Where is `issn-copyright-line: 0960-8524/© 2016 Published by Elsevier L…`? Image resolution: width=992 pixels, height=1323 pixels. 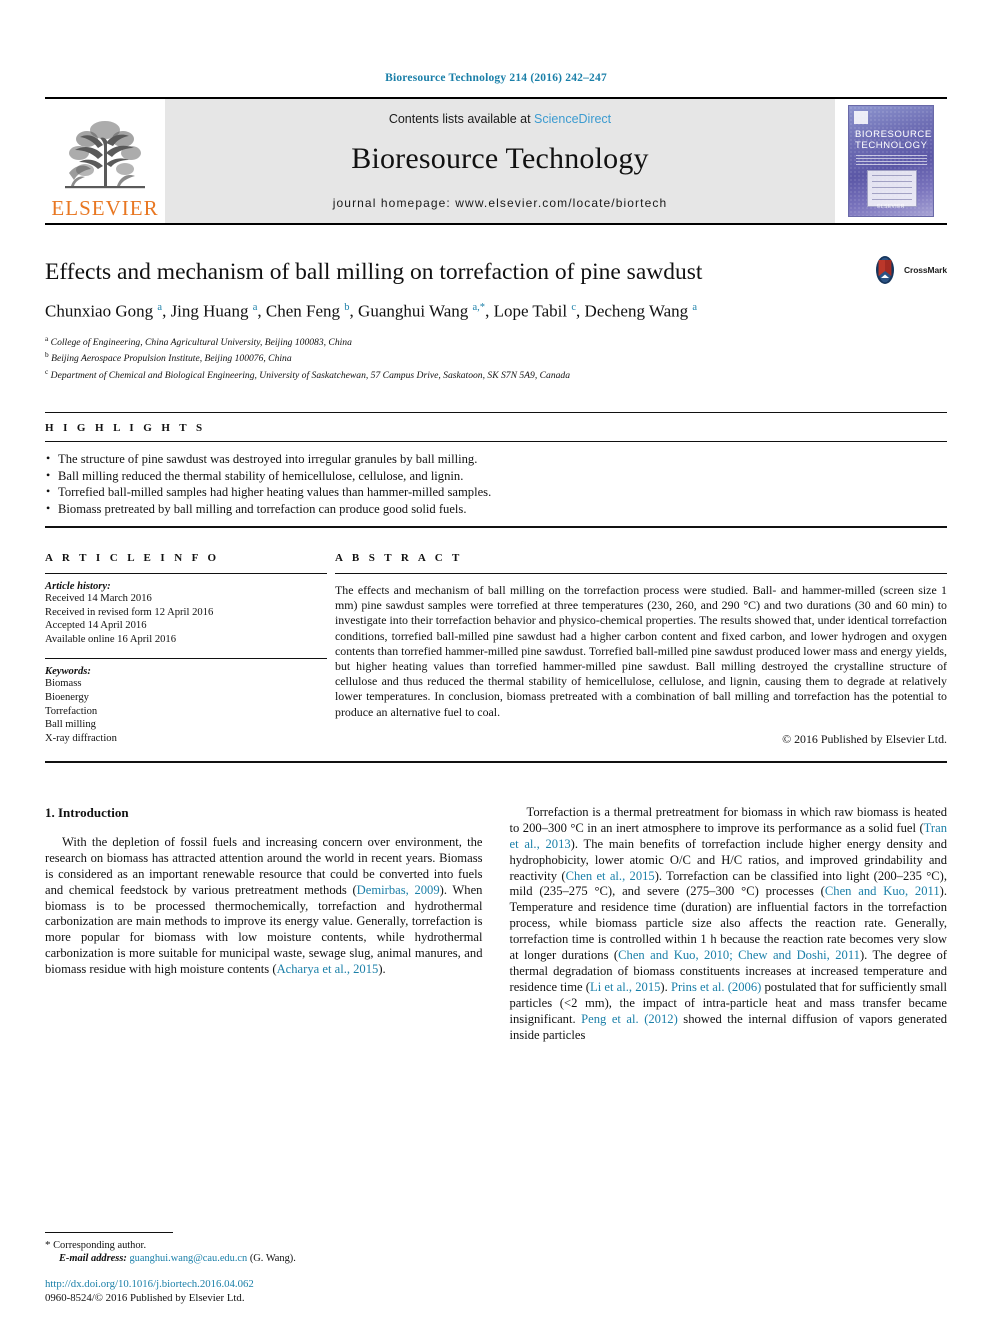 issn-copyright-line: 0960-8524/© 2016 Published by Elsevier L… is located at coordinates (145, 1298).